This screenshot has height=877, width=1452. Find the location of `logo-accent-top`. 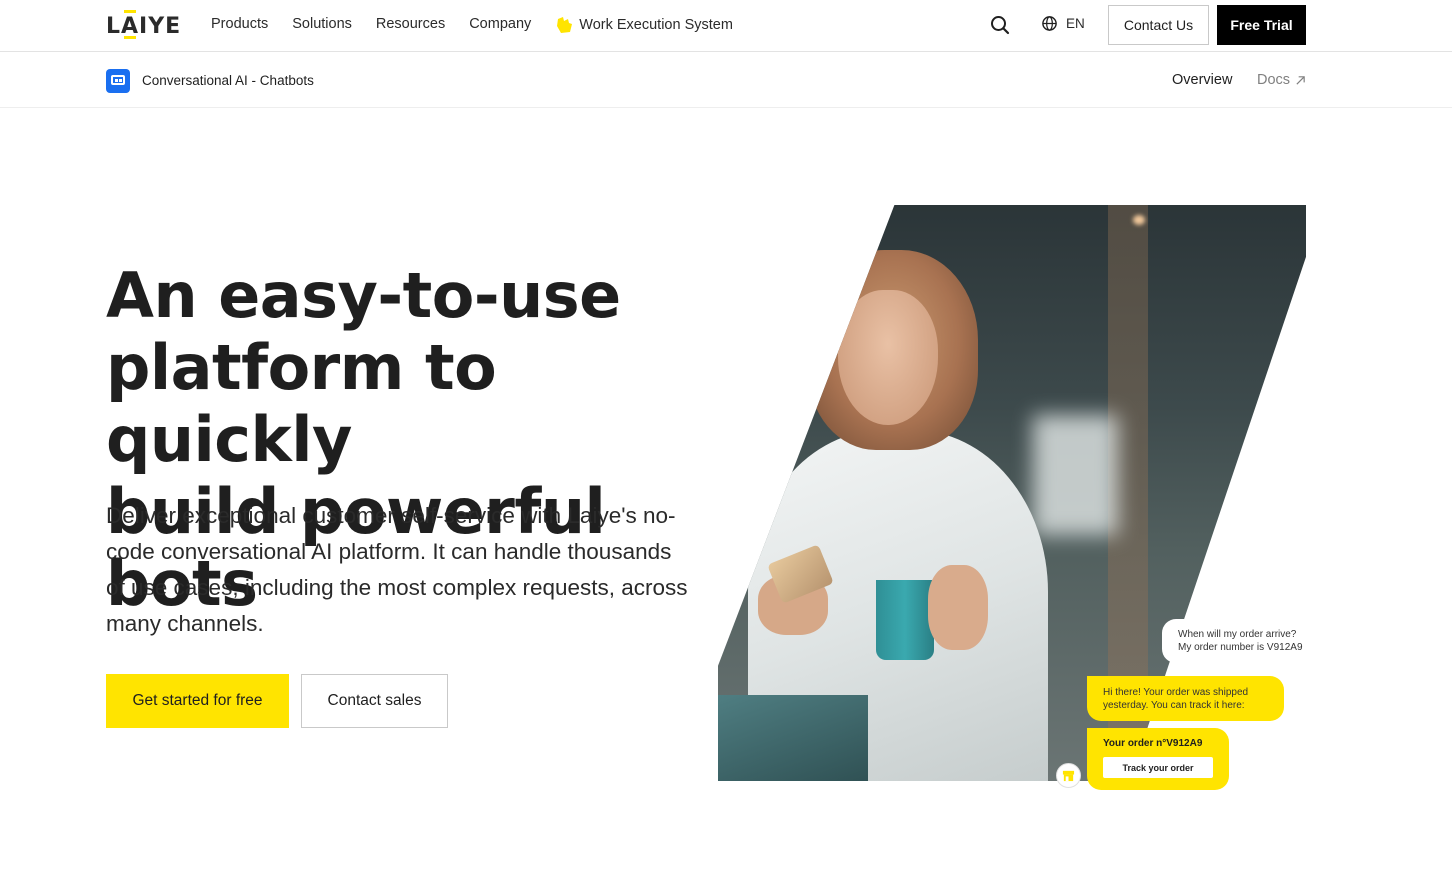

logo-accent-top is located at coordinates (130, 11).